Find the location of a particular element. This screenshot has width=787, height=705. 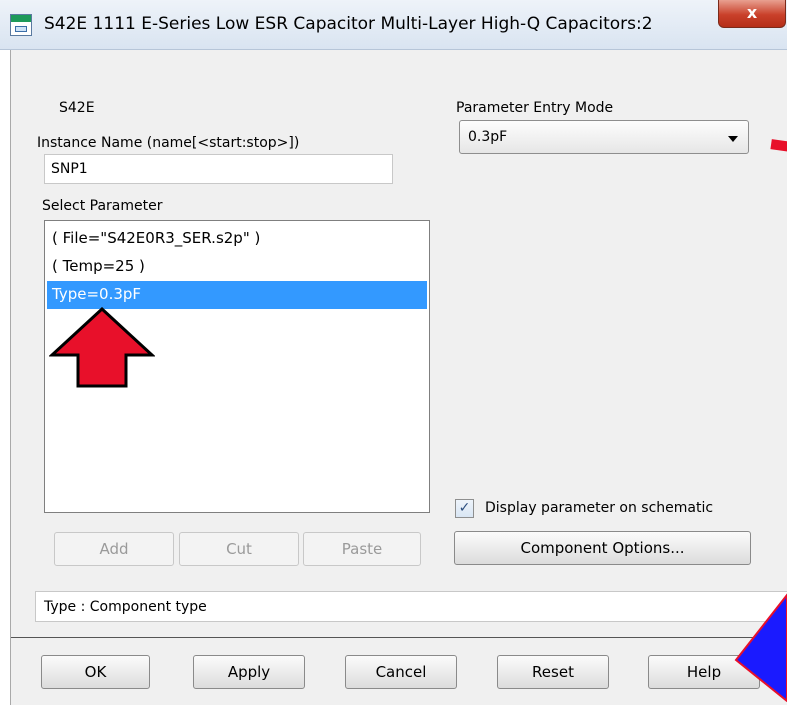

annotation-red-marker is located at coordinates (778, 146).